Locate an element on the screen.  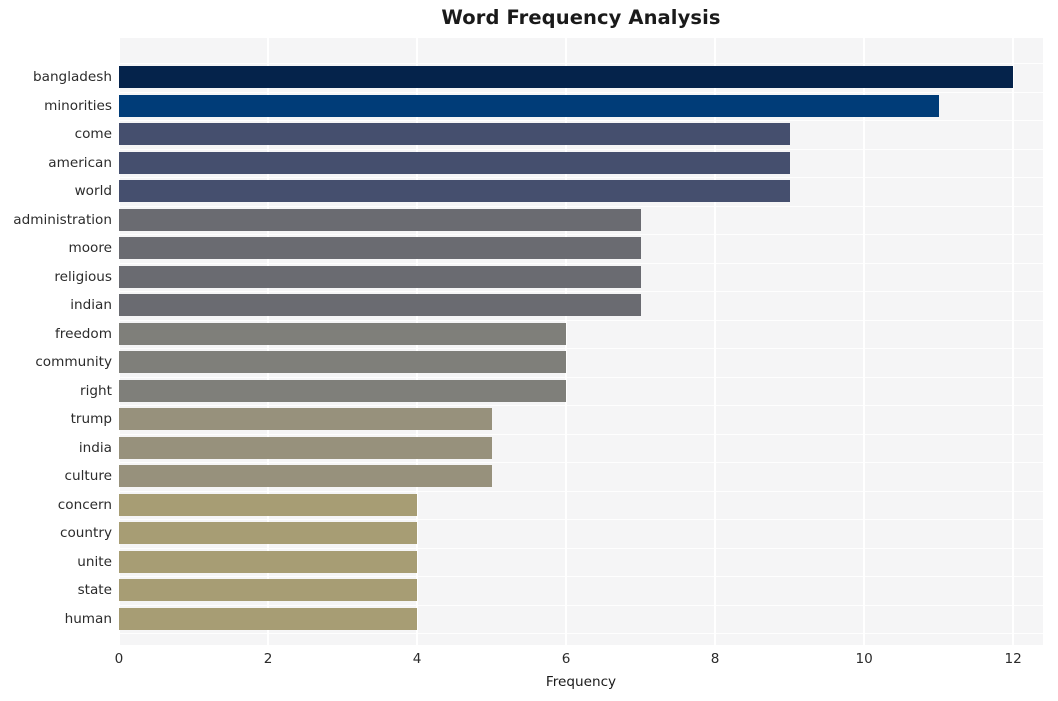
y-axis-tick-label: bangladesh is located at coordinates (72, 77).